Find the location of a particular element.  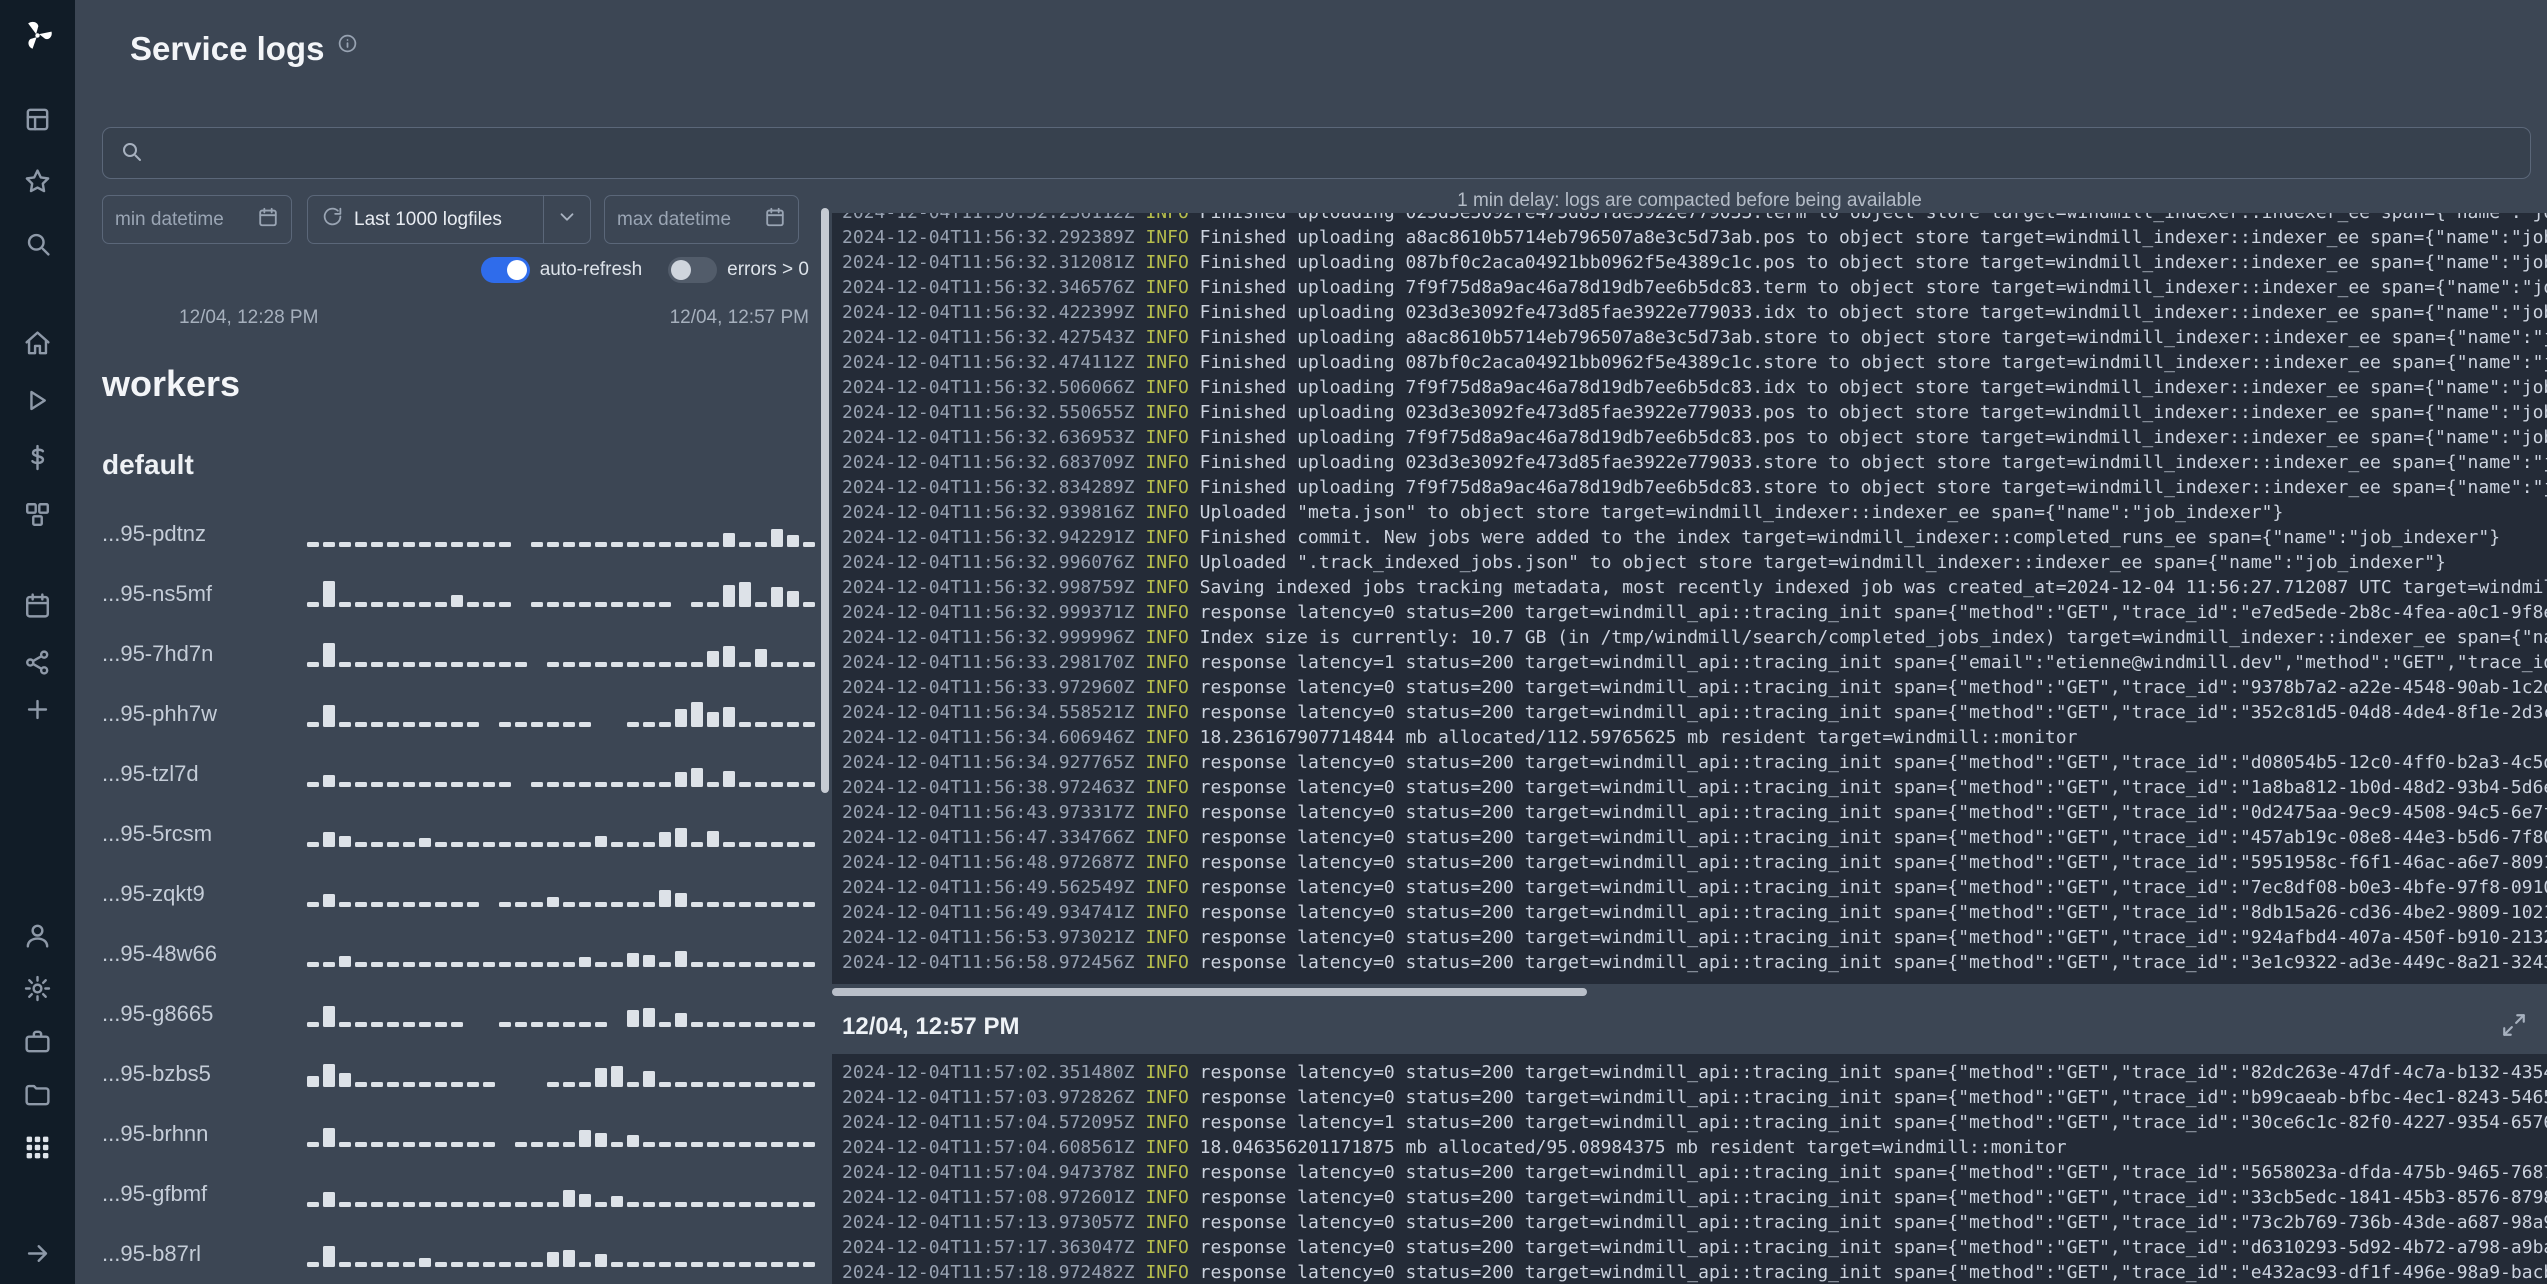

apps-icon is located at coordinates (38, 119).